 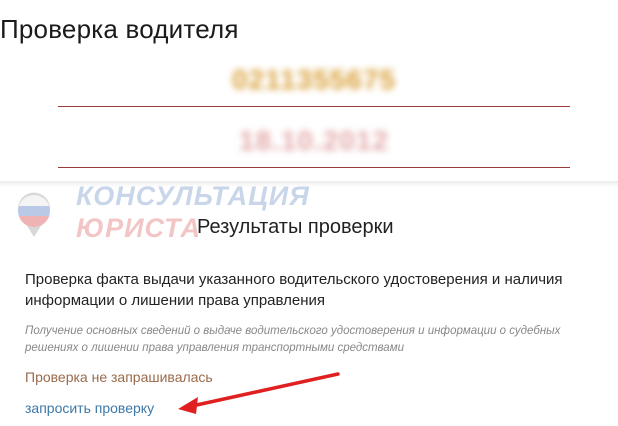 What do you see at coordinates (314, 140) in the screenshot?
I see `issue-date-value: 18.10.2012` at bounding box center [314, 140].